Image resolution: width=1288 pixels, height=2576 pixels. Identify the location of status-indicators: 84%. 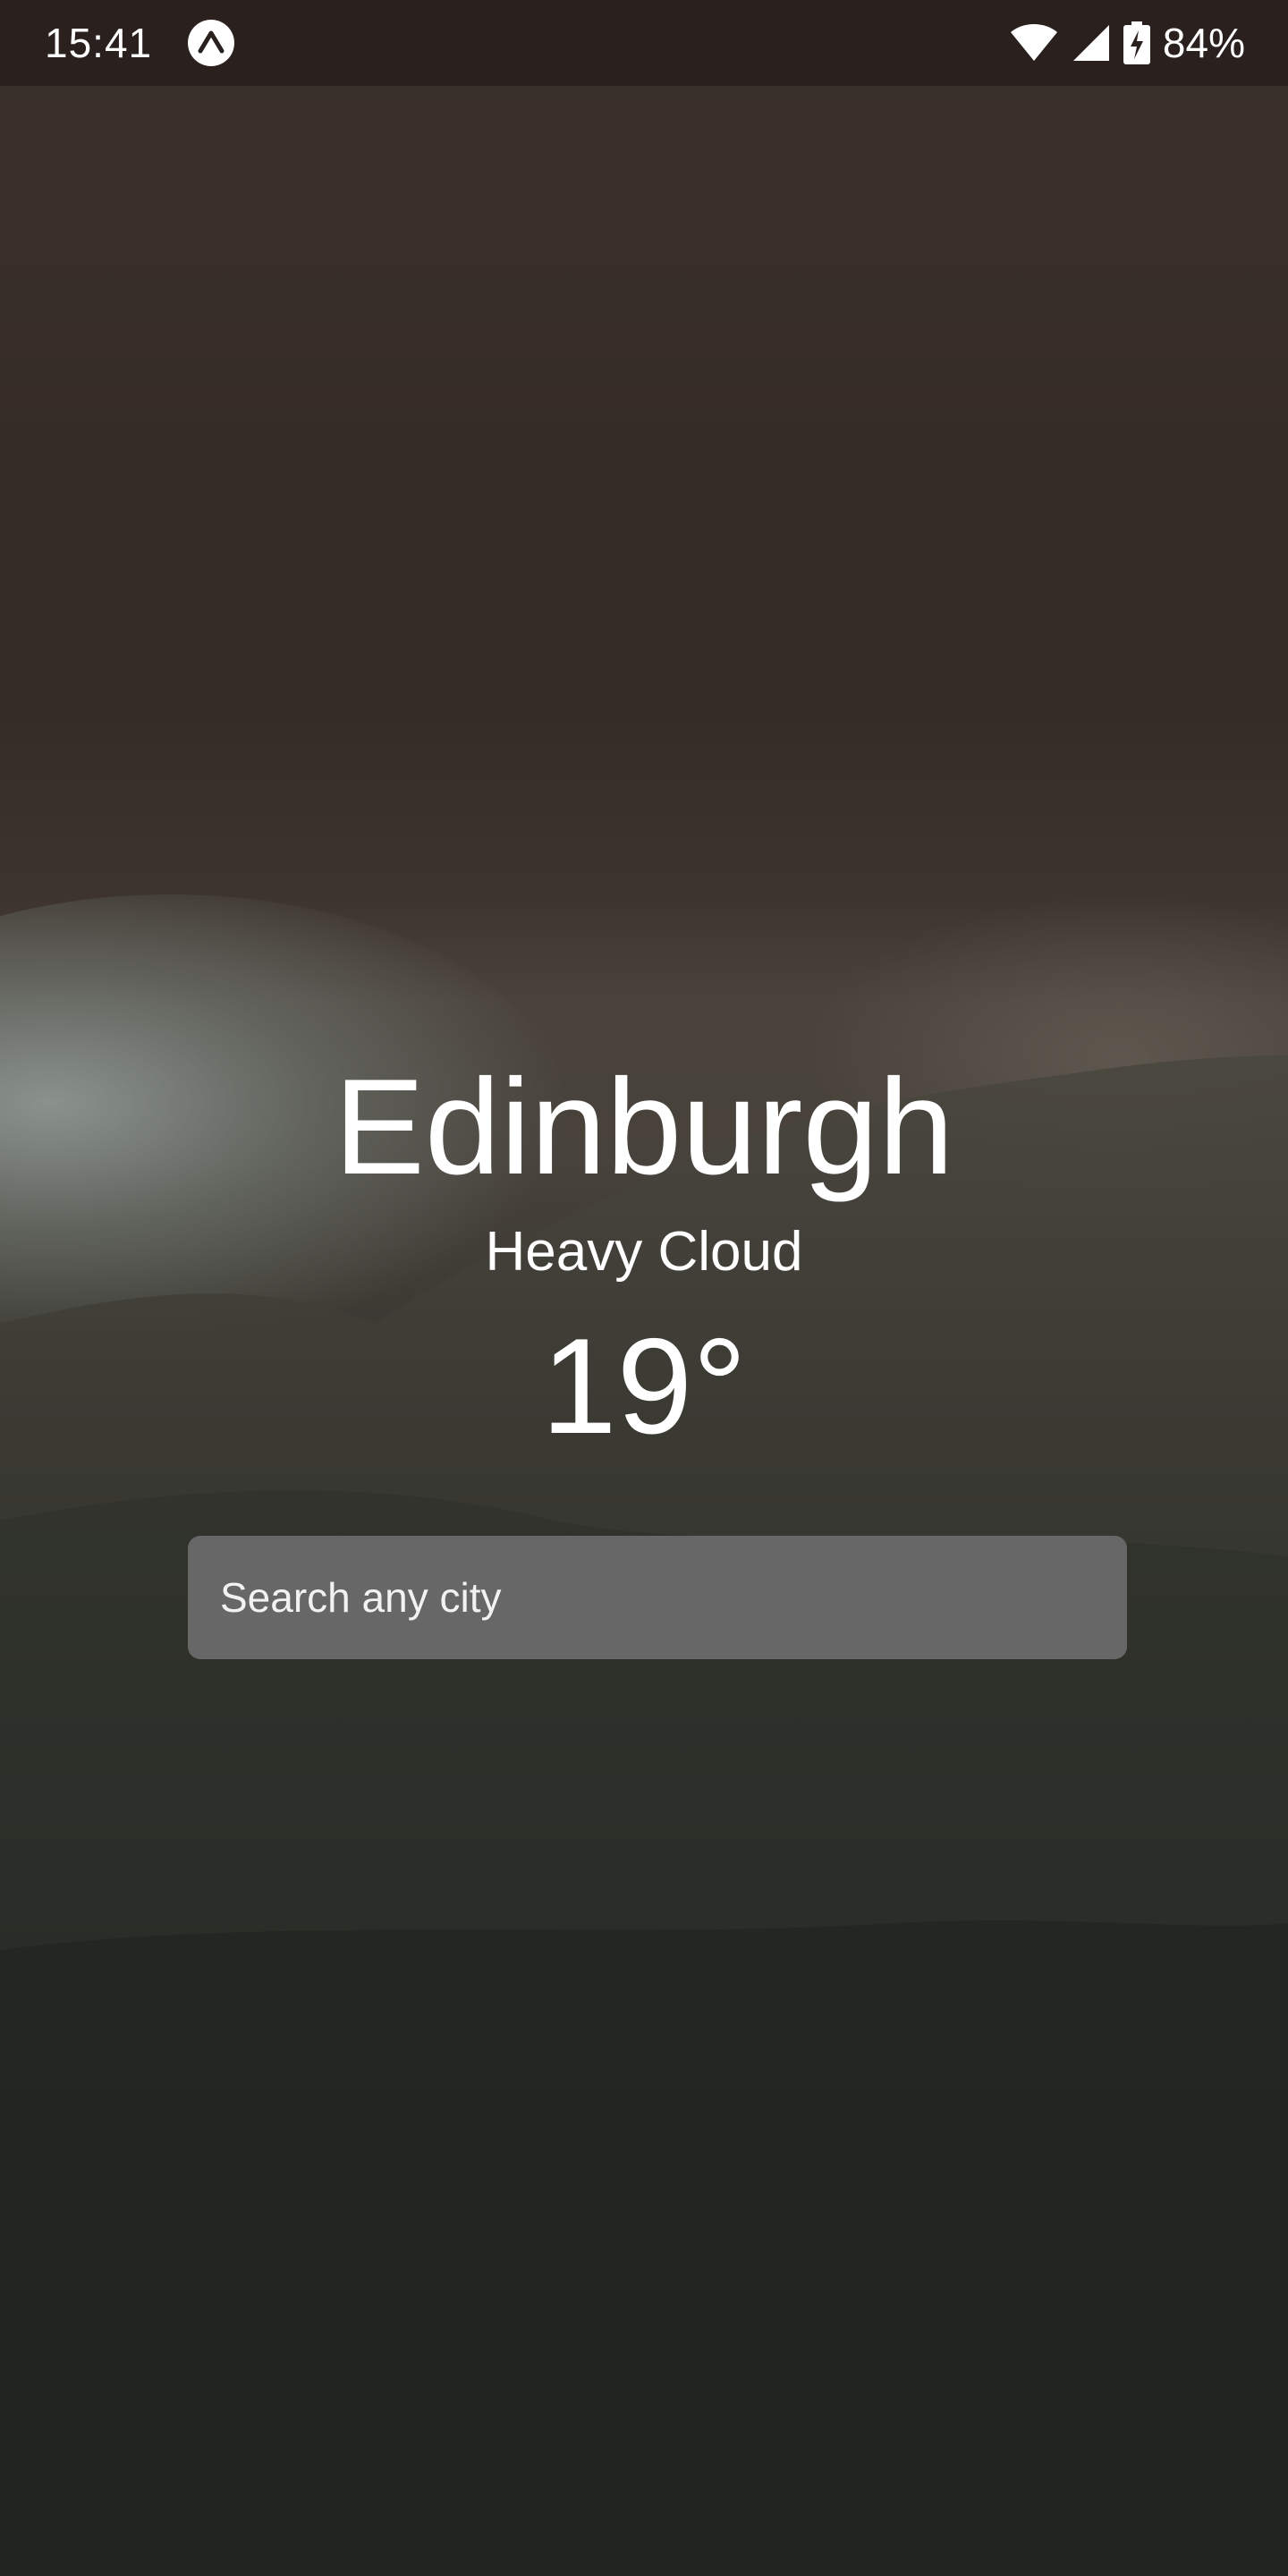
(1127, 43).